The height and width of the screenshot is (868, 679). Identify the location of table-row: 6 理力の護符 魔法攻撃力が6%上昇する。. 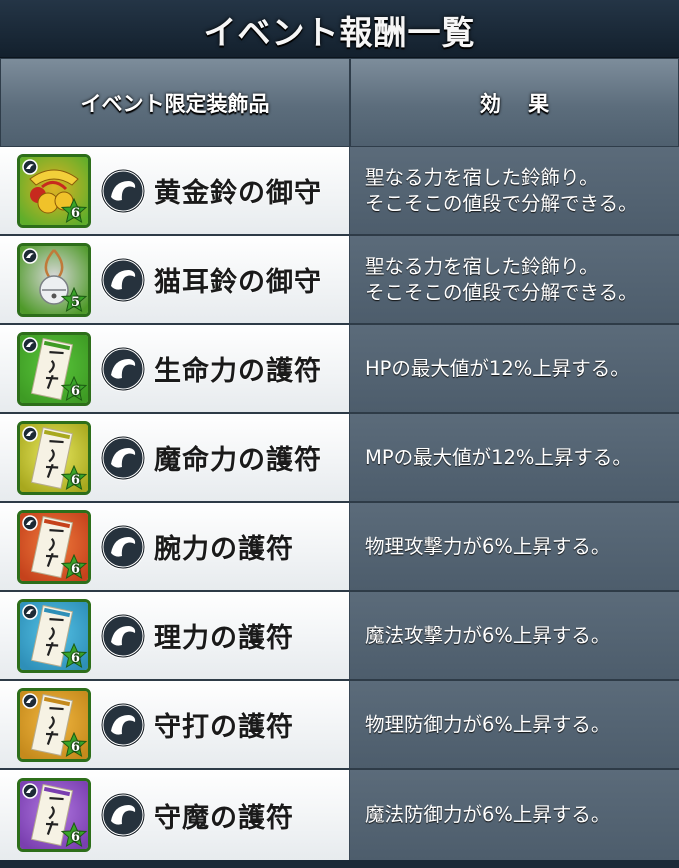
(339, 636).